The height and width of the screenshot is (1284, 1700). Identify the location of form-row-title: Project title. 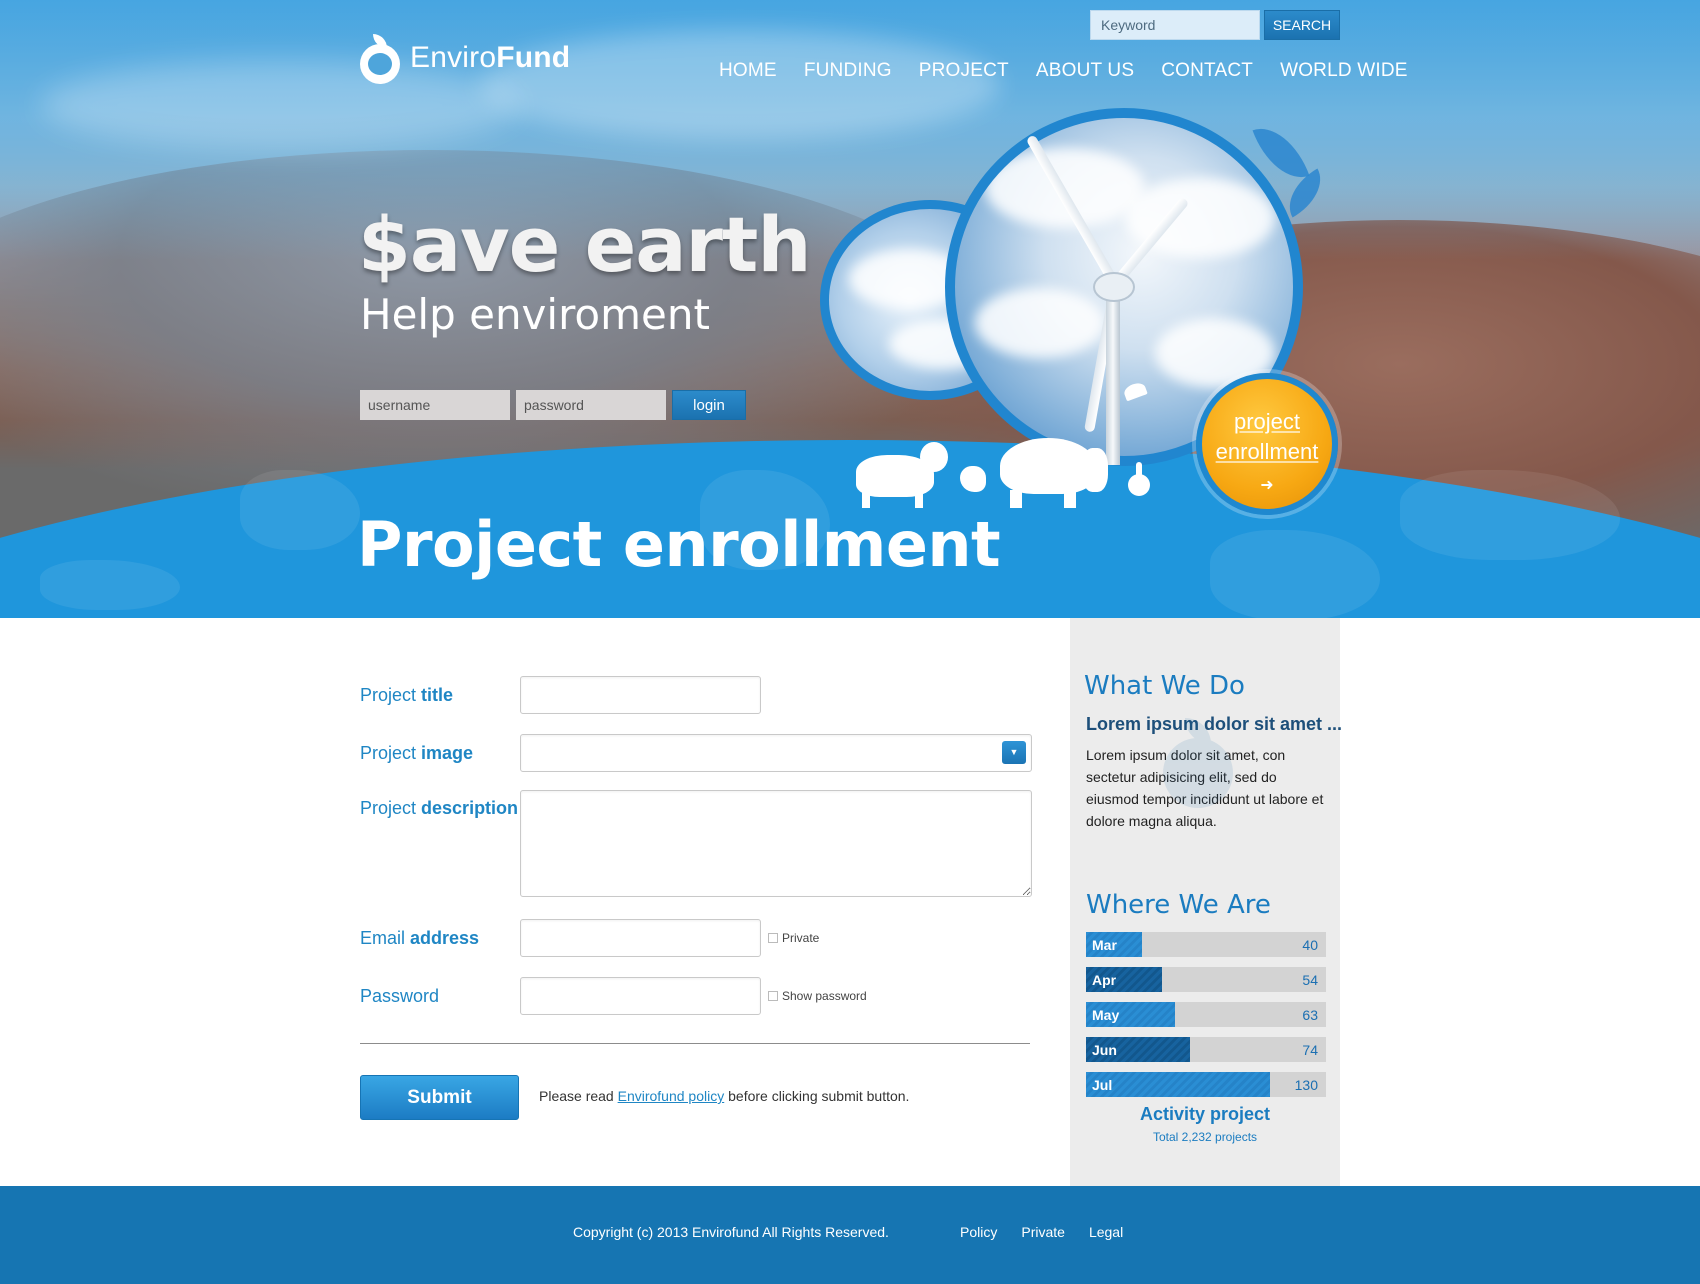
(560, 695).